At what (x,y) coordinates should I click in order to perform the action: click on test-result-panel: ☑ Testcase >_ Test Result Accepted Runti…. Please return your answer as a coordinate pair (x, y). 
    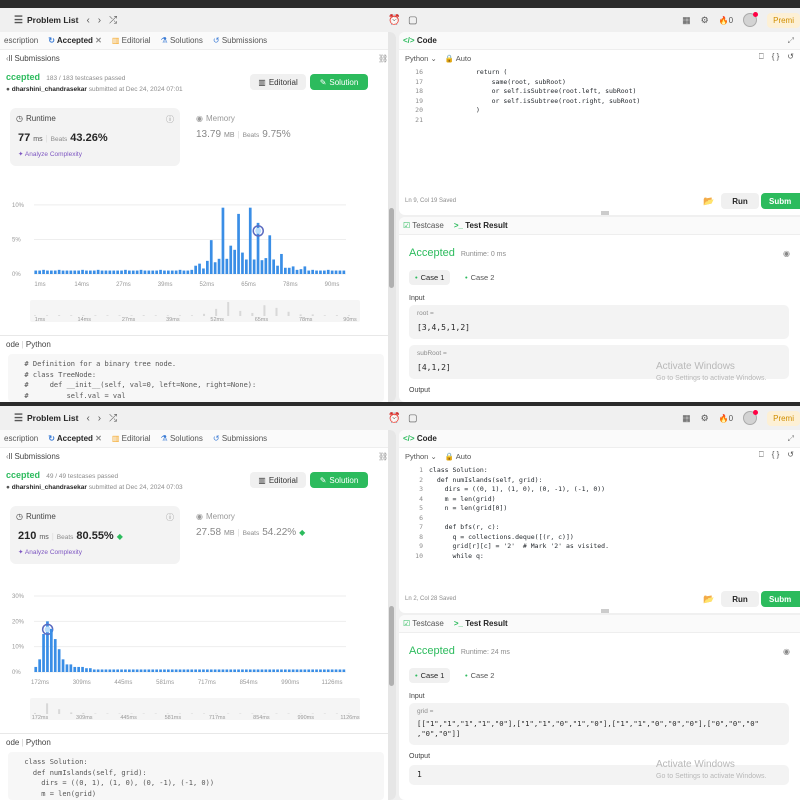
    Looking at the image, I should click on (599, 707).